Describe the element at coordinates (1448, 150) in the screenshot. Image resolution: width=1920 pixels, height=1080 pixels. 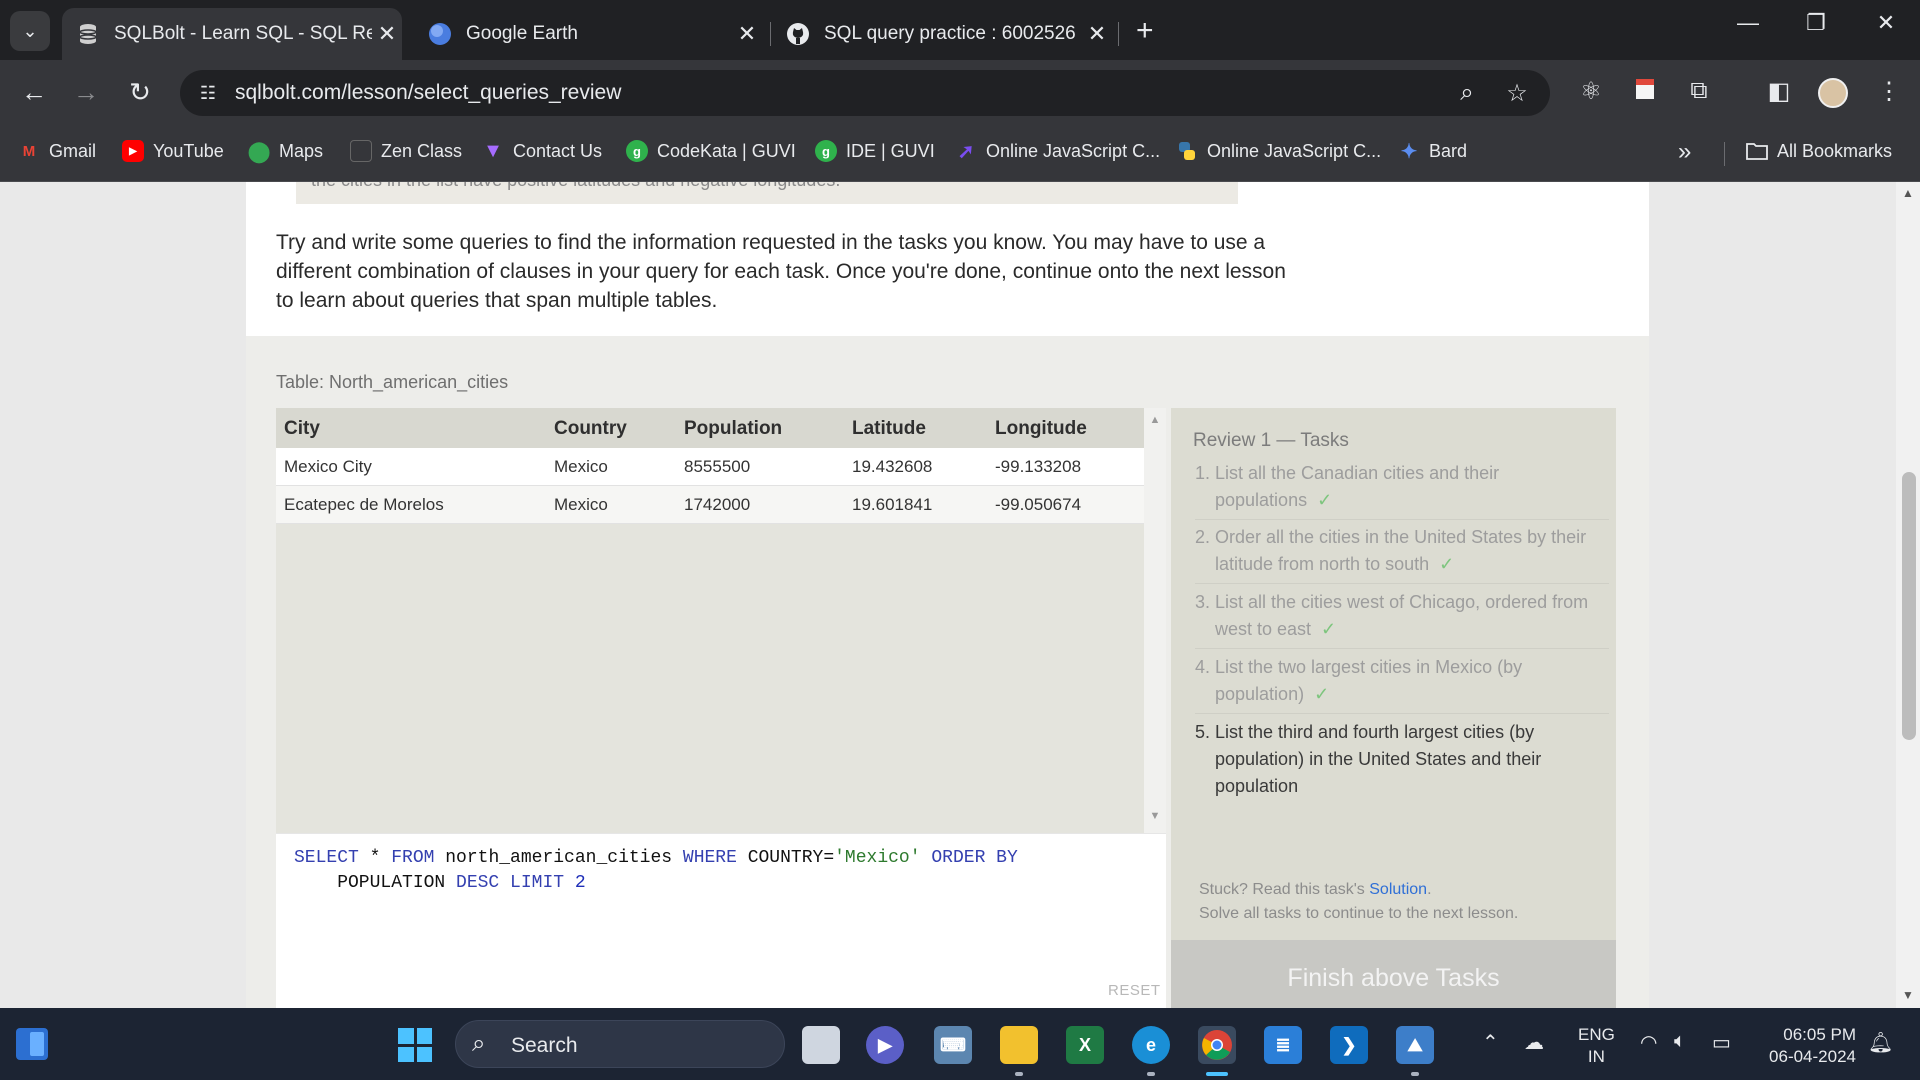
I see `bookmark-label: Bard` at that location.